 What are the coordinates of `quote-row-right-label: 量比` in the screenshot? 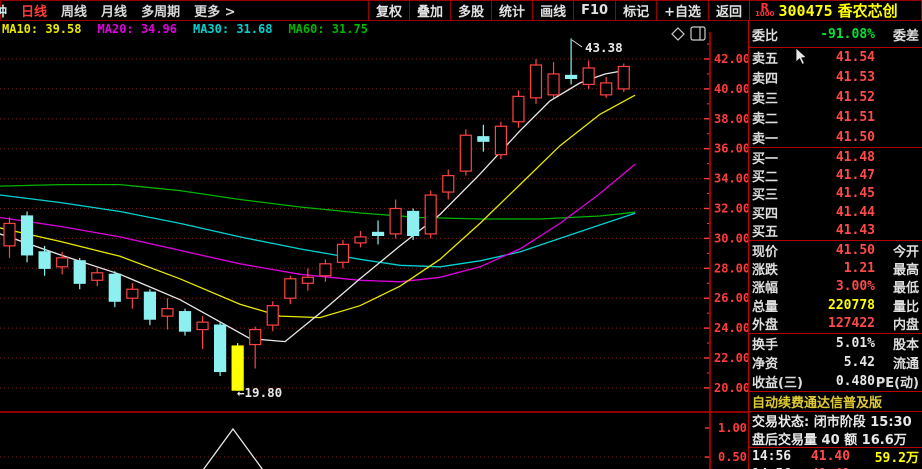 It's located at (905, 307).